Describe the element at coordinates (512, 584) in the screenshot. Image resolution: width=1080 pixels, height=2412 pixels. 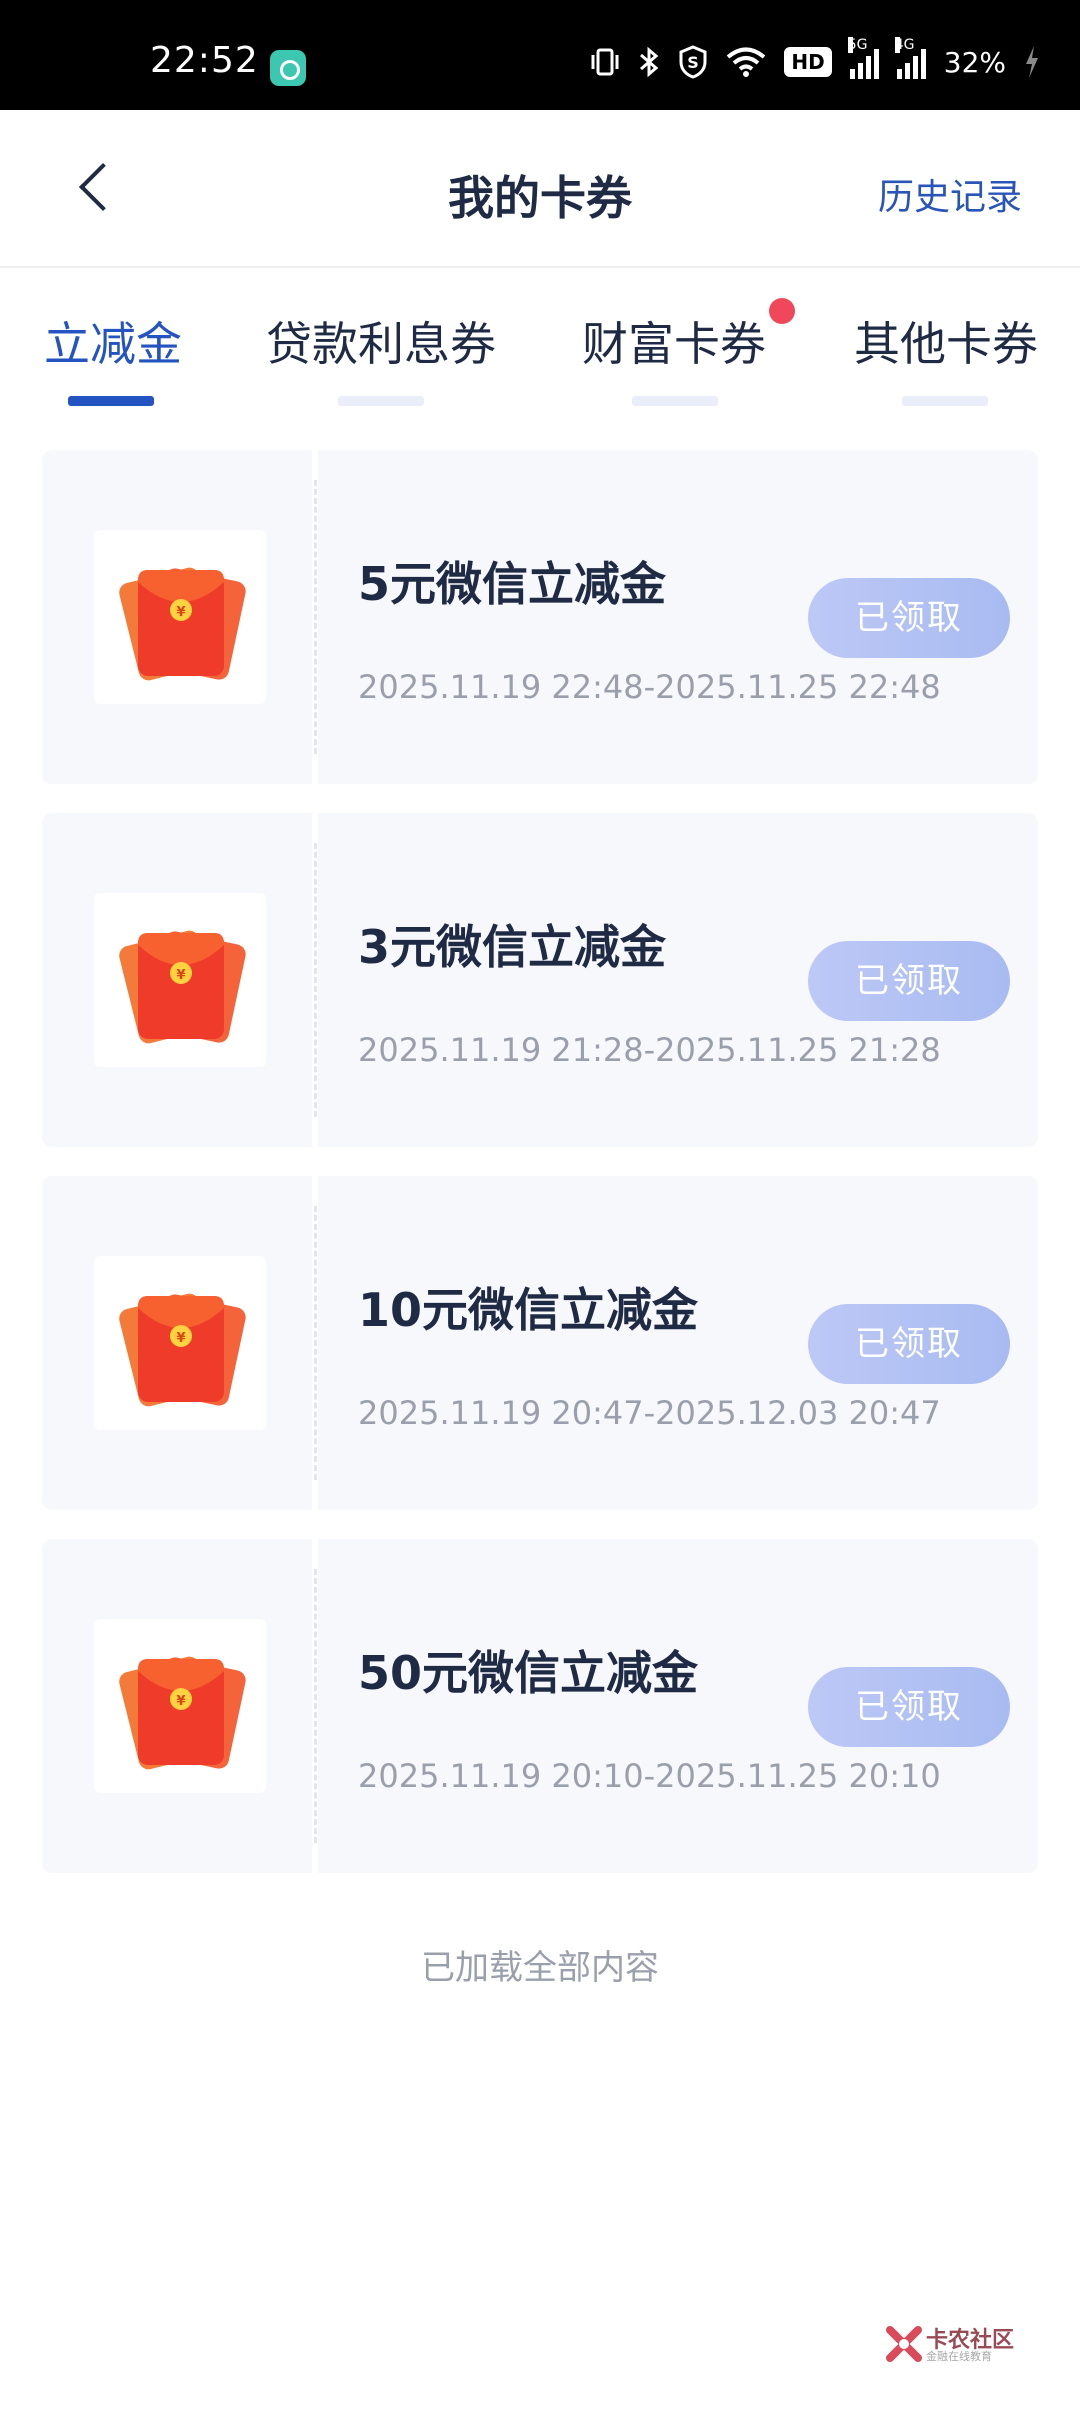
I see `coupon-title: 5元微信立减金` at that location.